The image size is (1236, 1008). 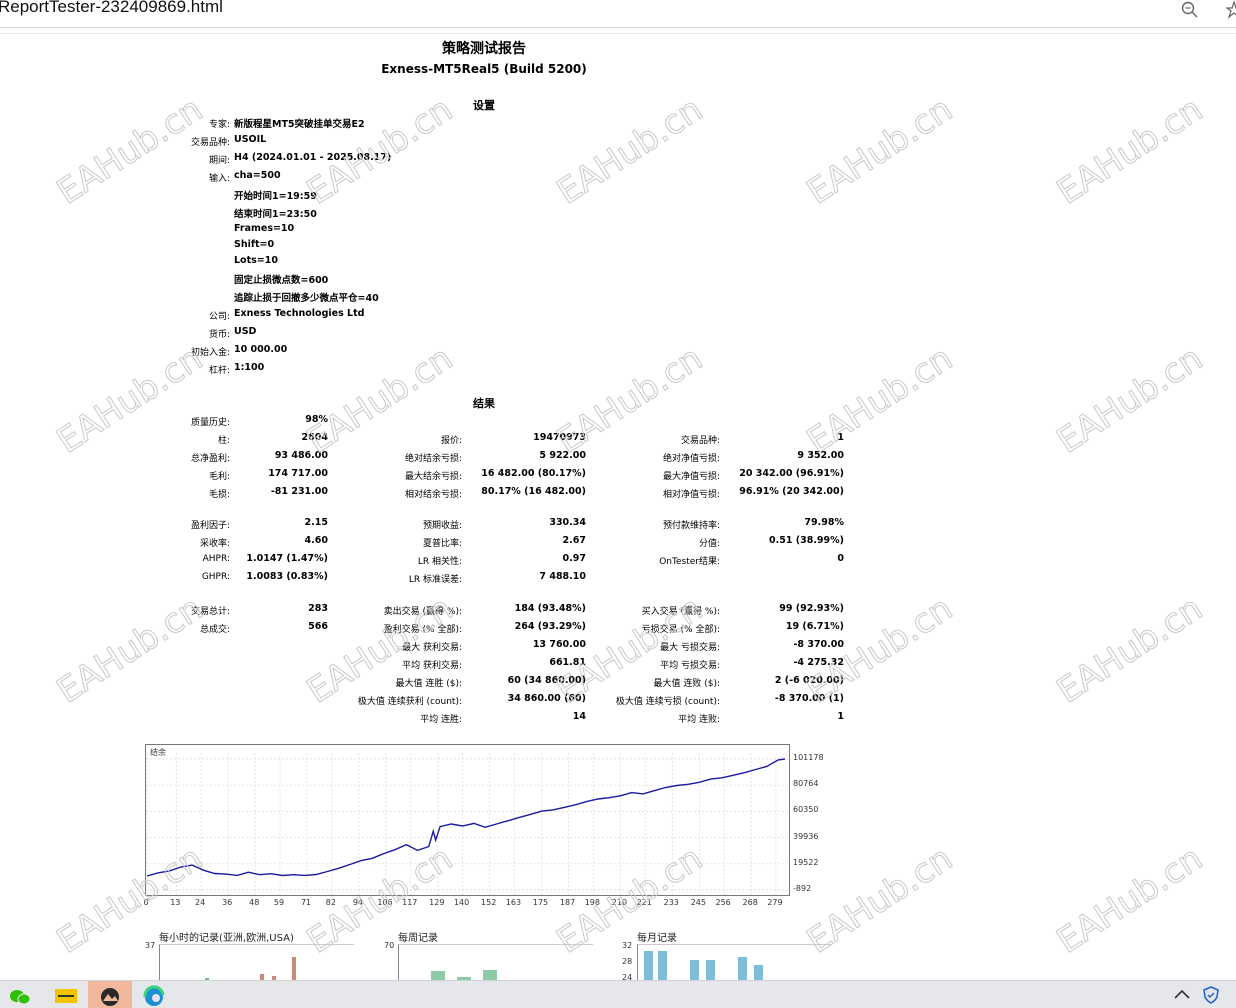 What do you see at coordinates (484, 69) in the screenshot?
I see `report-subtitle: Exness-MT5Real5 (Build 5200)` at bounding box center [484, 69].